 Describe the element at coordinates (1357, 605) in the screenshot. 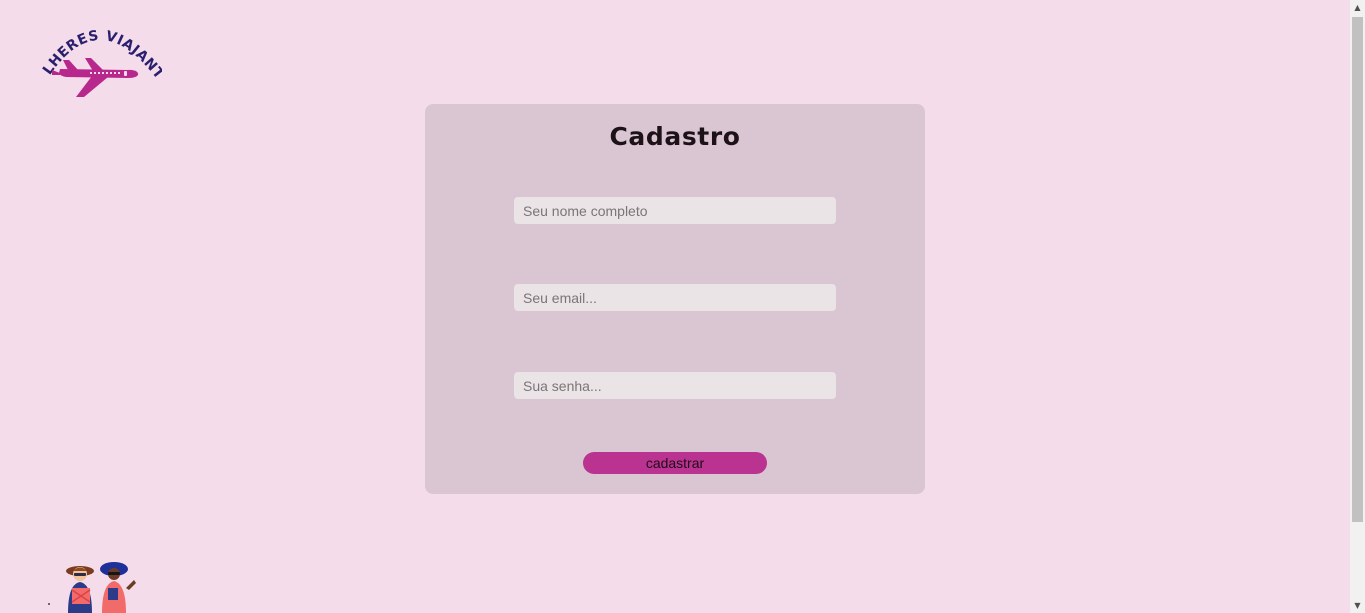

I see `chevron-down-icon: ▼` at that location.